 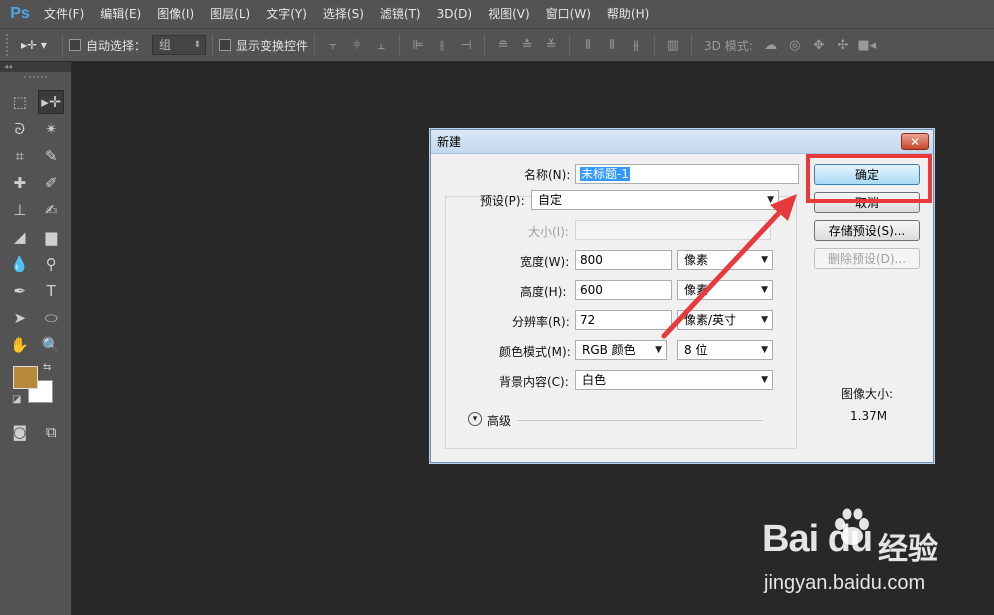 What do you see at coordinates (51, 237) in the screenshot?
I see `gradient-tool-icon: ▆` at bounding box center [51, 237].